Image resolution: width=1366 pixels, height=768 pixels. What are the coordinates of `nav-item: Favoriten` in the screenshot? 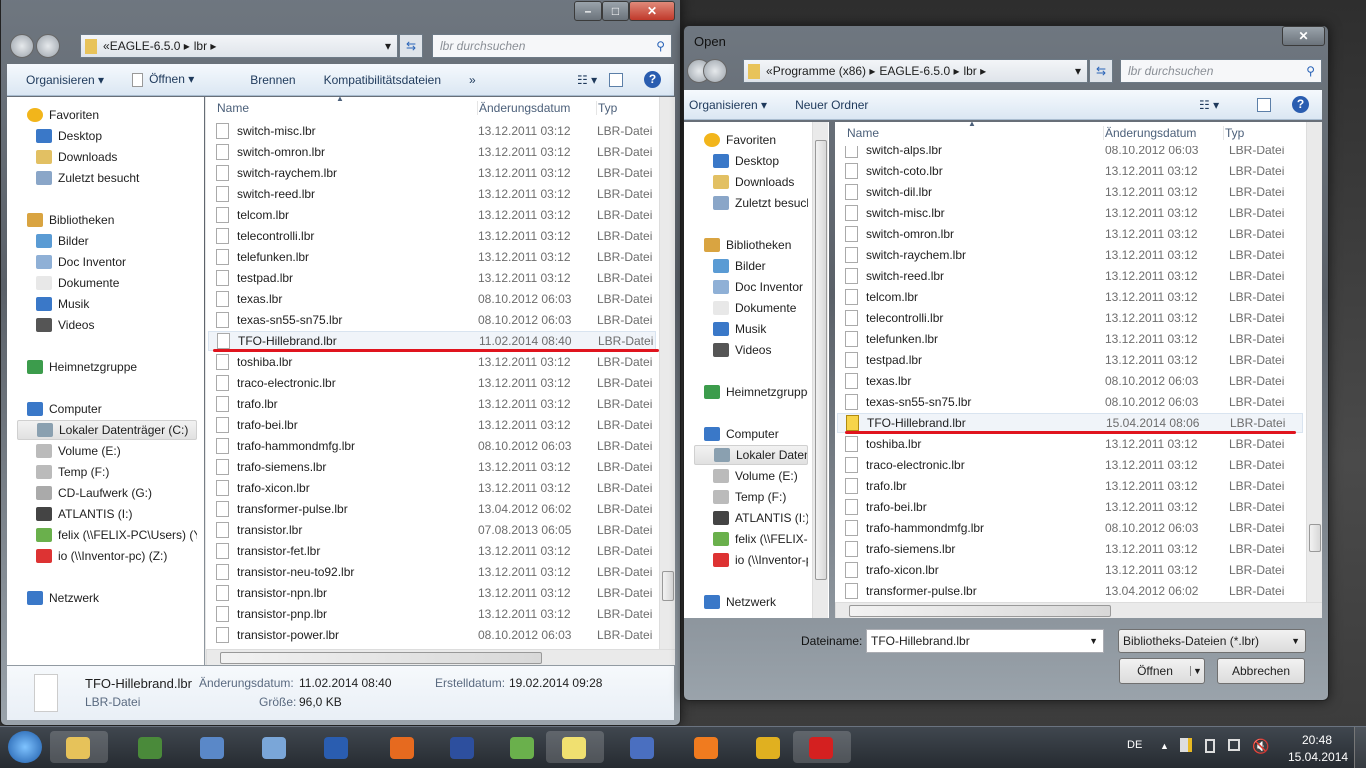 It's located at (104, 115).